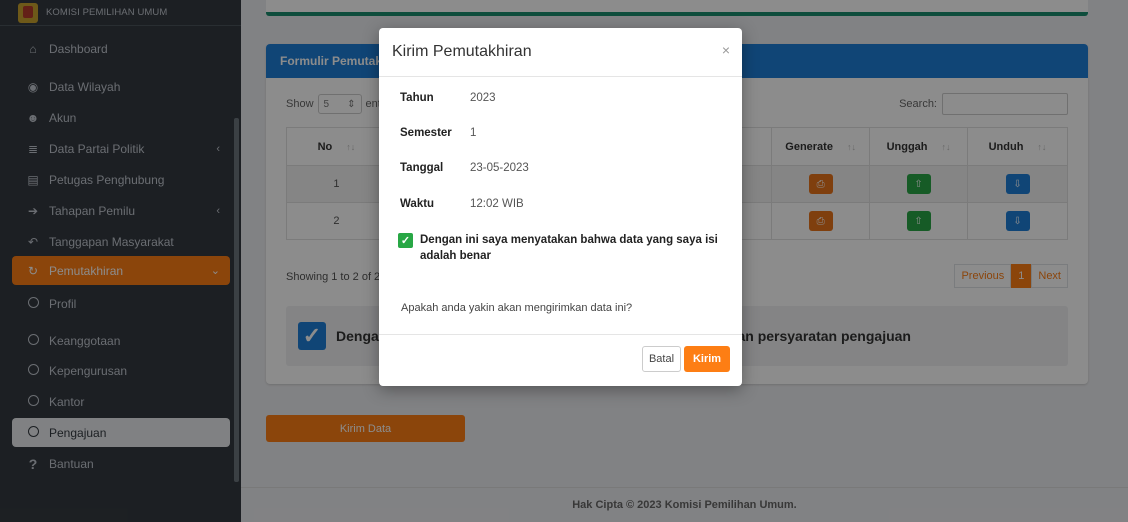 The height and width of the screenshot is (522, 1128). What do you see at coordinates (661, 359) in the screenshot?
I see `cancel-button: Batal` at bounding box center [661, 359].